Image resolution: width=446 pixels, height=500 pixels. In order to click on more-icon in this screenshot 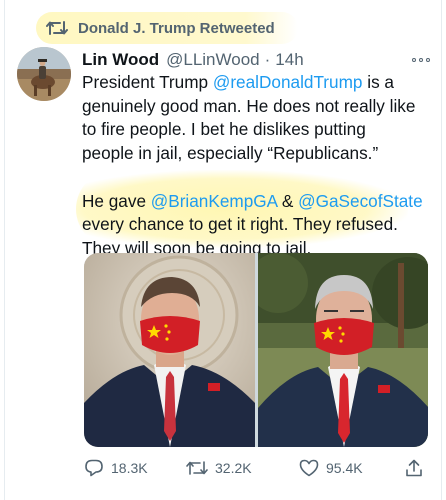, I will do `click(422, 60)`.